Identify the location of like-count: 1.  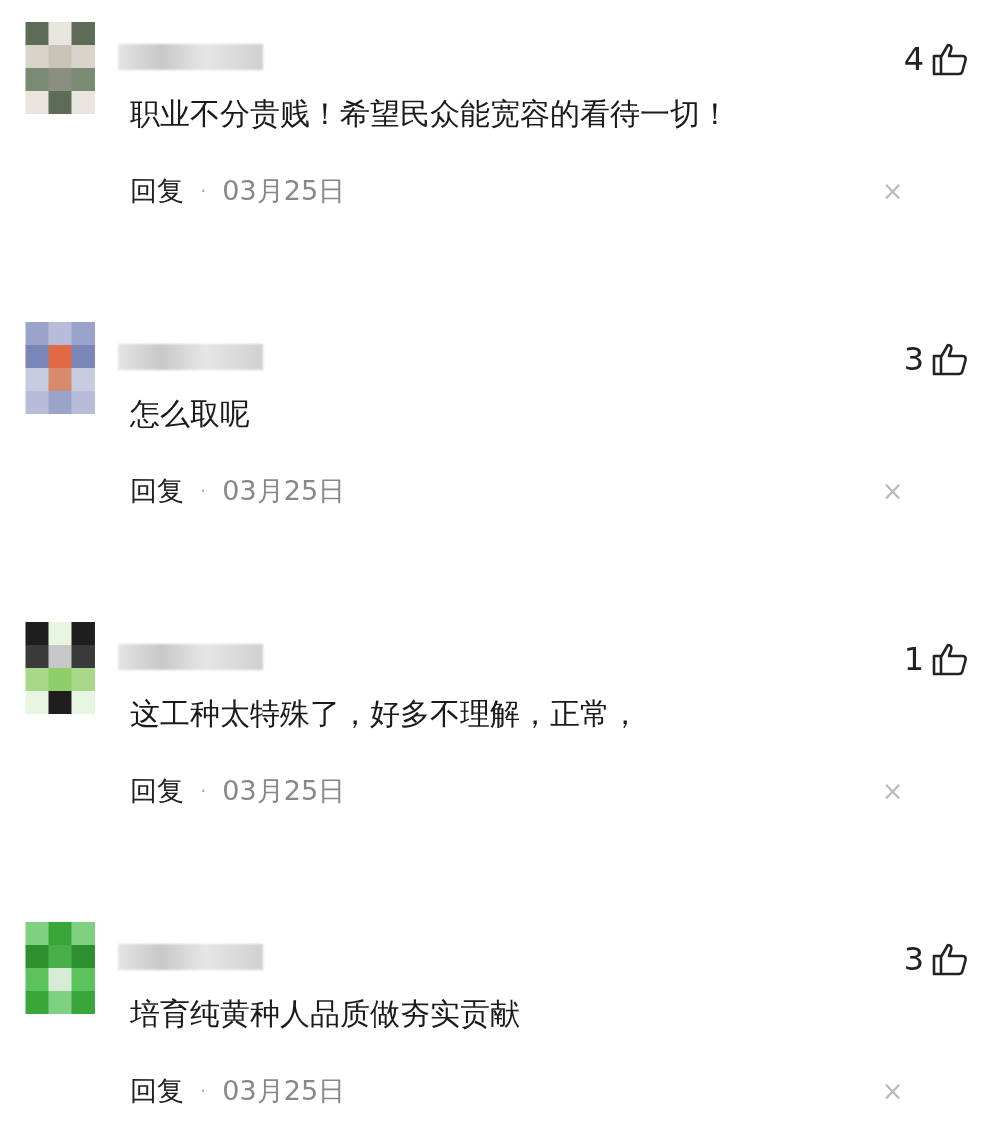
(913, 659).